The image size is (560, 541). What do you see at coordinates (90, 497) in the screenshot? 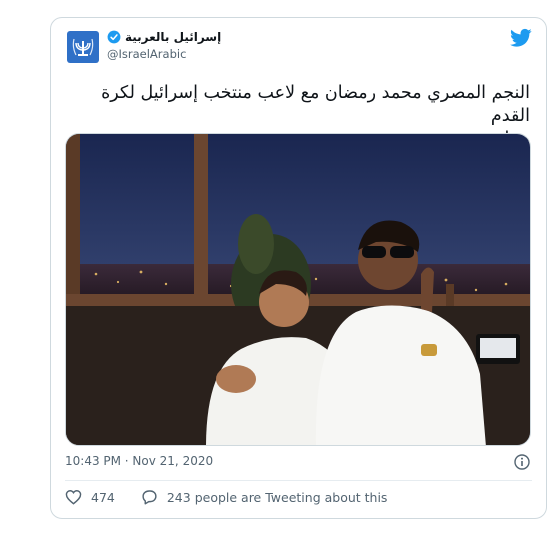
I see `like-action: 474` at bounding box center [90, 497].